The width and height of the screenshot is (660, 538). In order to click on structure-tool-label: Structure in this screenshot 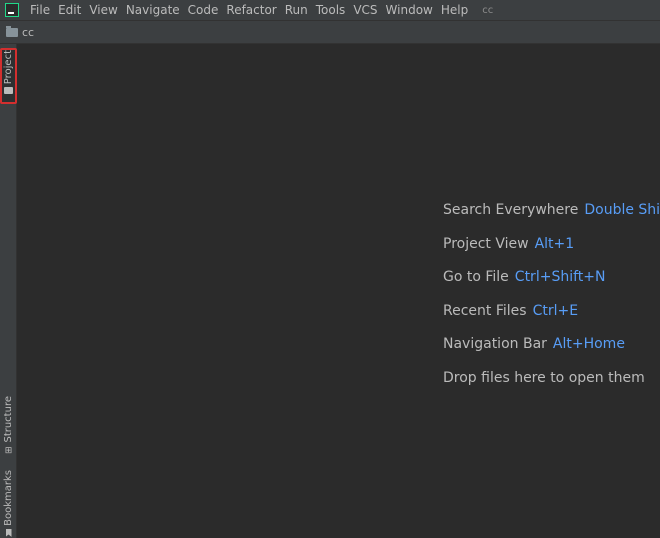, I will do `click(8, 419)`.